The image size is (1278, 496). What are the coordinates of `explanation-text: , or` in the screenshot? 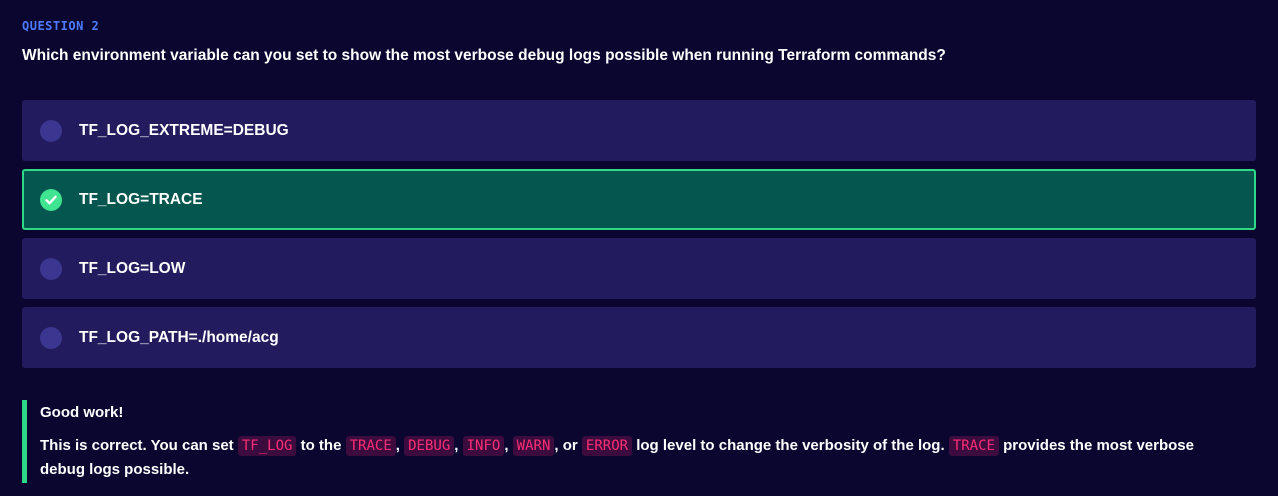 It's located at (568, 445).